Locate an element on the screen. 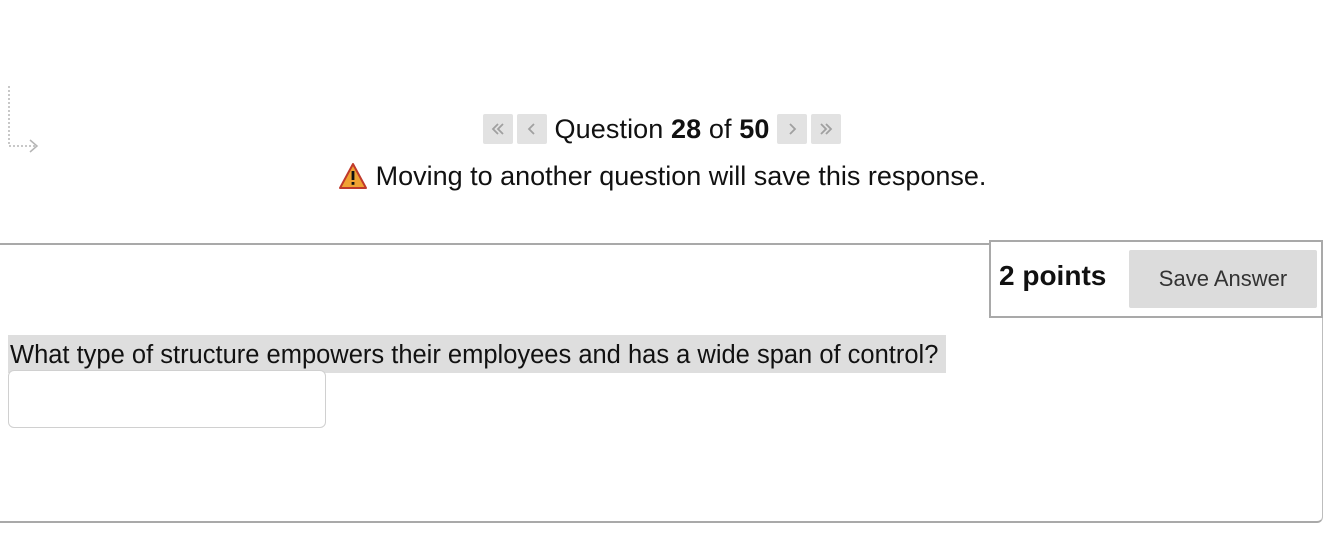 The height and width of the screenshot is (550, 1324). points-label: 2 points is located at coordinates (1053, 275).